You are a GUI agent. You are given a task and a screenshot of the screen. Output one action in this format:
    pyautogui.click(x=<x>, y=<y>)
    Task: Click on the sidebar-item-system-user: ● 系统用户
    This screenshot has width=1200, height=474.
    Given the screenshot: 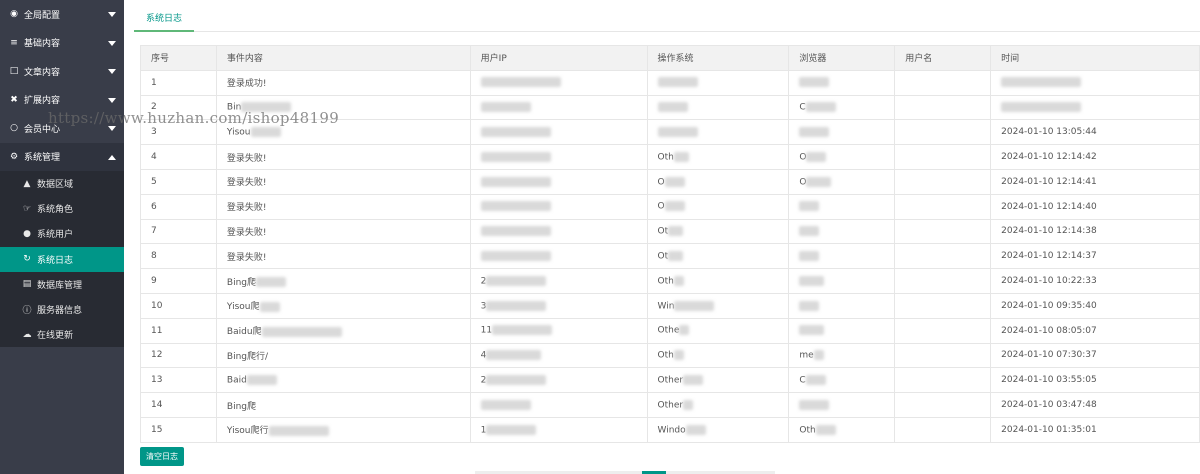 What is the action you would take?
    pyautogui.click(x=62, y=233)
    